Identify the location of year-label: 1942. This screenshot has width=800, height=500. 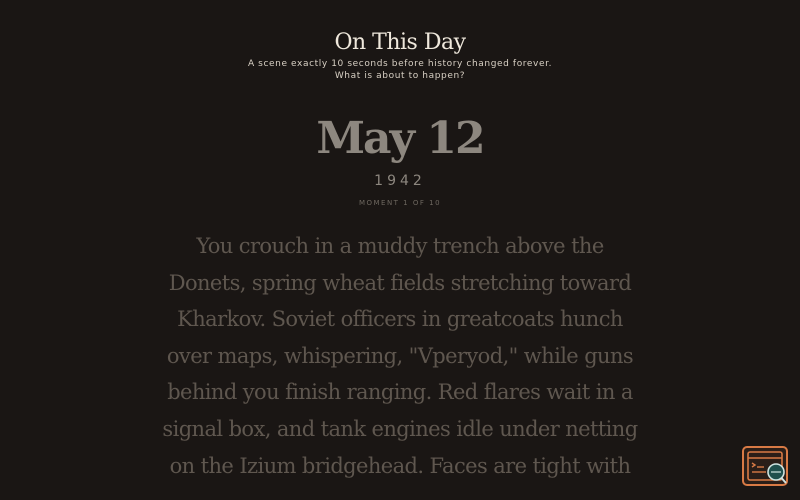
(400, 181).